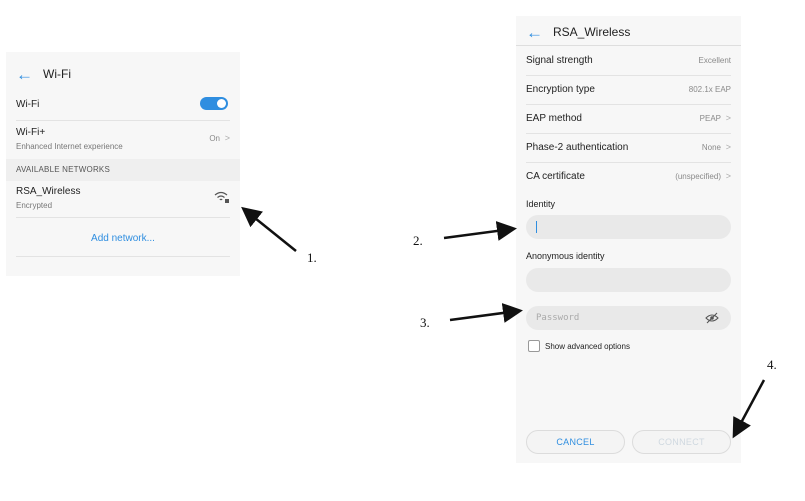  I want to click on callout-2: 2., so click(418, 240).